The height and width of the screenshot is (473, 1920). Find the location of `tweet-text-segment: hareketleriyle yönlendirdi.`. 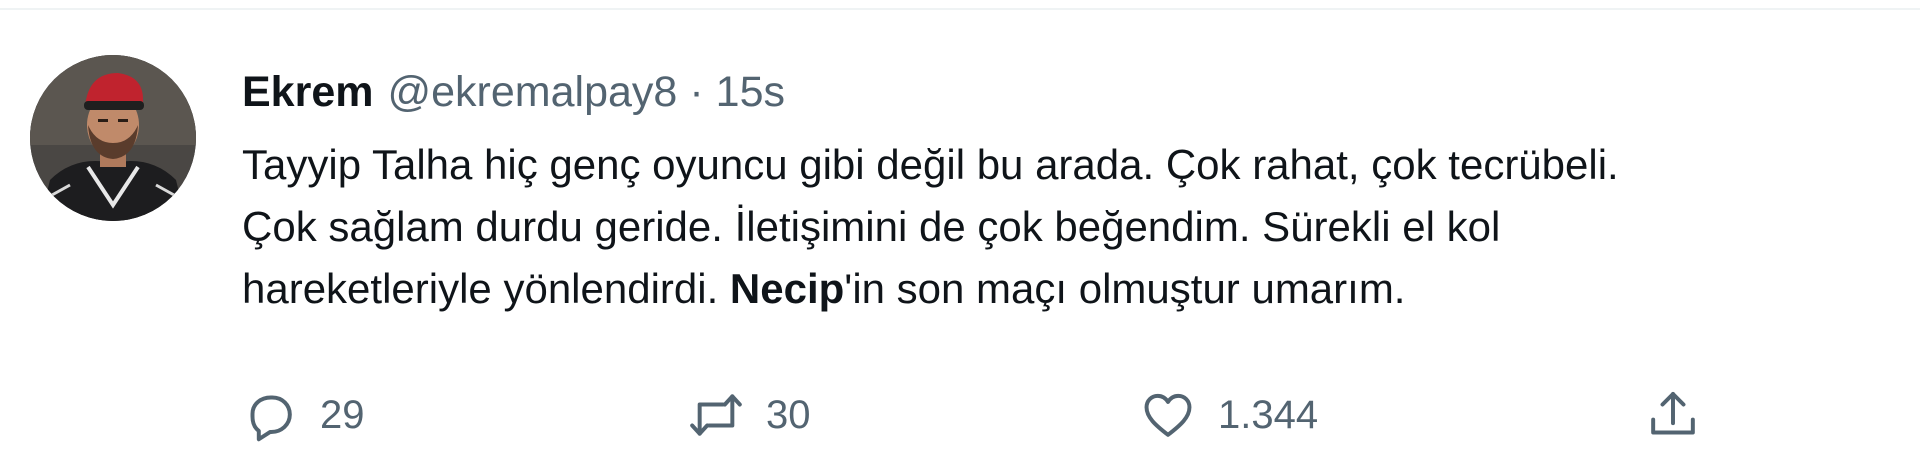

tweet-text-segment: hareketleriyle yönlendirdi. is located at coordinates (486, 288).